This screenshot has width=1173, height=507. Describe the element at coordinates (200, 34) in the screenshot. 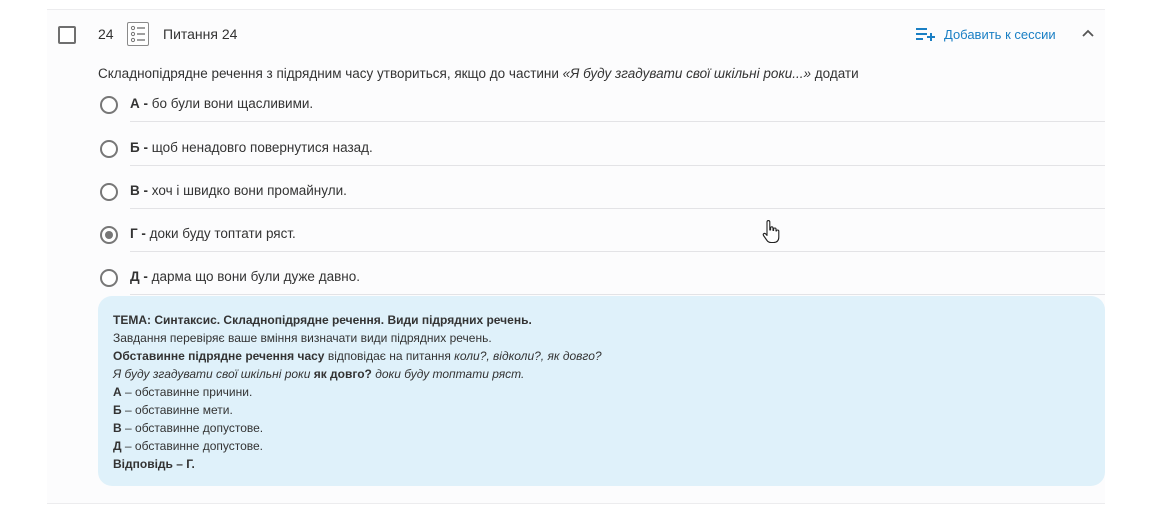

I see `question-title: Питання 24` at that location.